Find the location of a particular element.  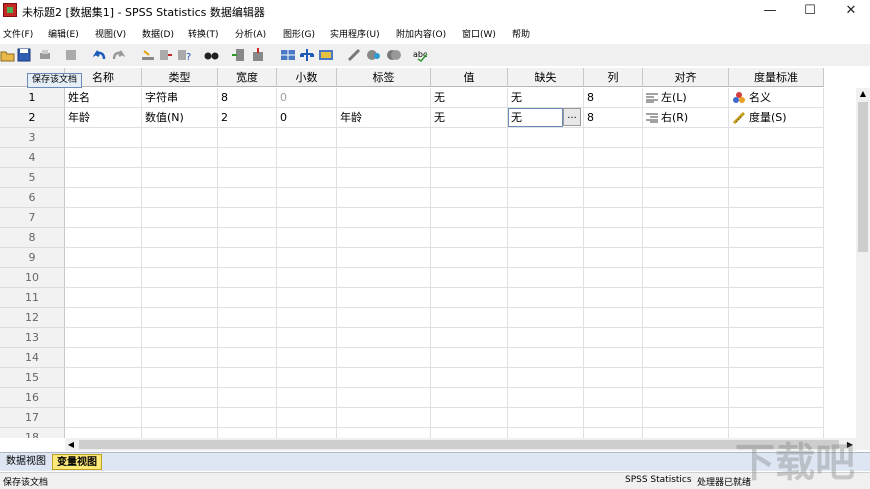

horizontal-scroll-thumb is located at coordinates (459, 444).